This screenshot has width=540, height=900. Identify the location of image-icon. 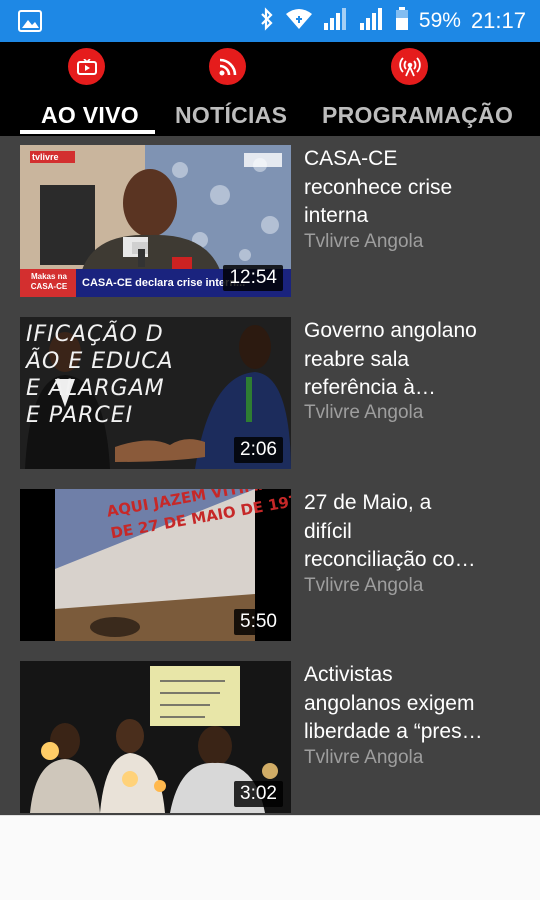
(30, 21).